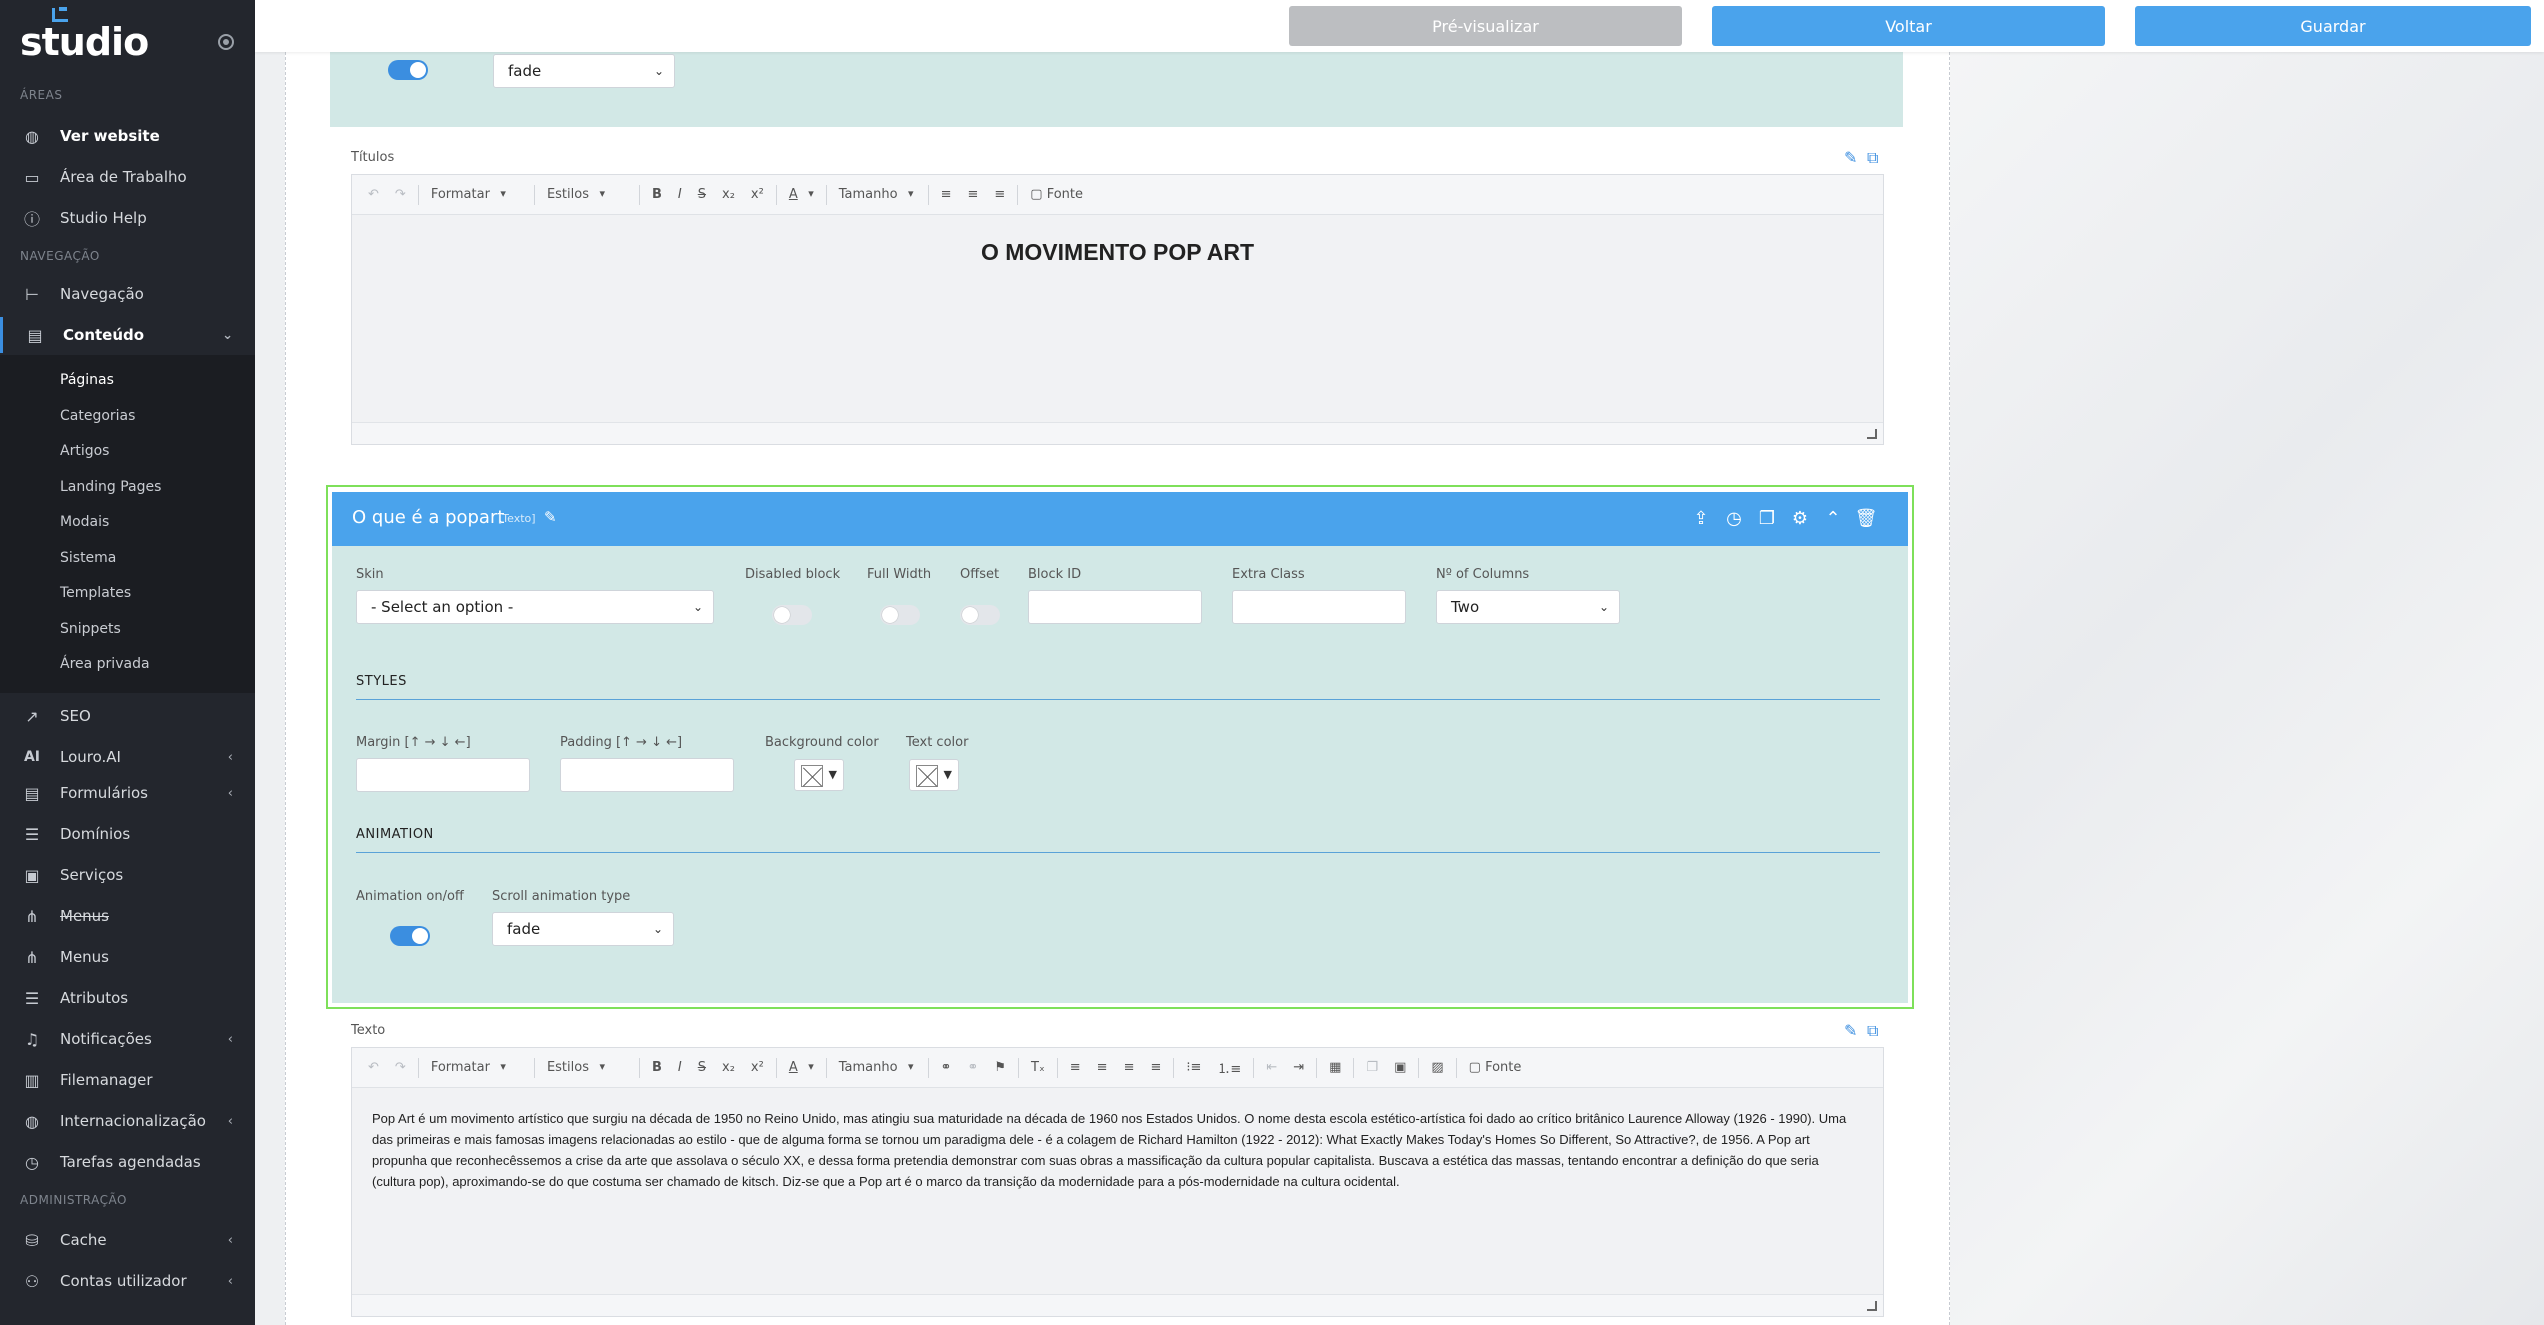 This screenshot has height=1325, width=2544. What do you see at coordinates (127, 294) in the screenshot?
I see `sidebar-item-navegacao: ⊢ Navegação` at bounding box center [127, 294].